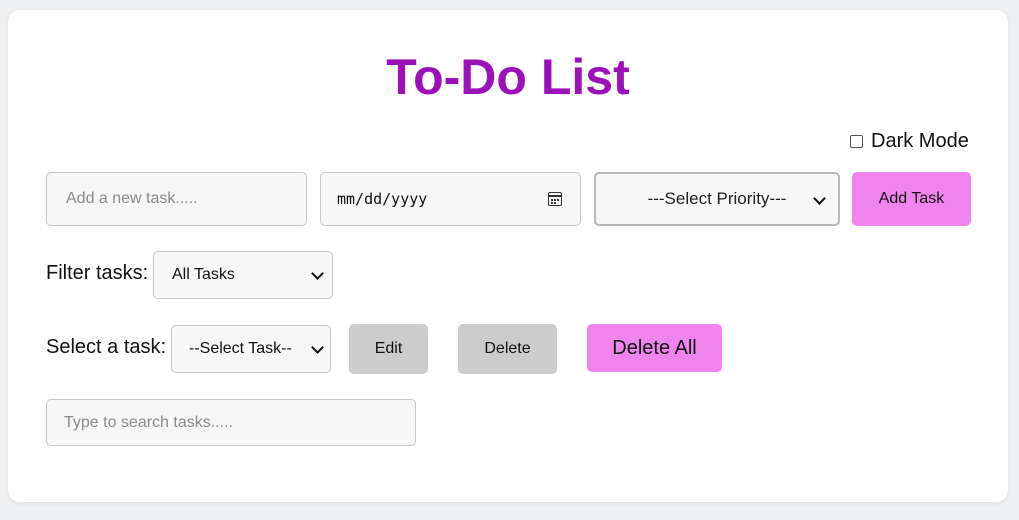  What do you see at coordinates (507, 349) in the screenshot?
I see `delete-button: Delete` at bounding box center [507, 349].